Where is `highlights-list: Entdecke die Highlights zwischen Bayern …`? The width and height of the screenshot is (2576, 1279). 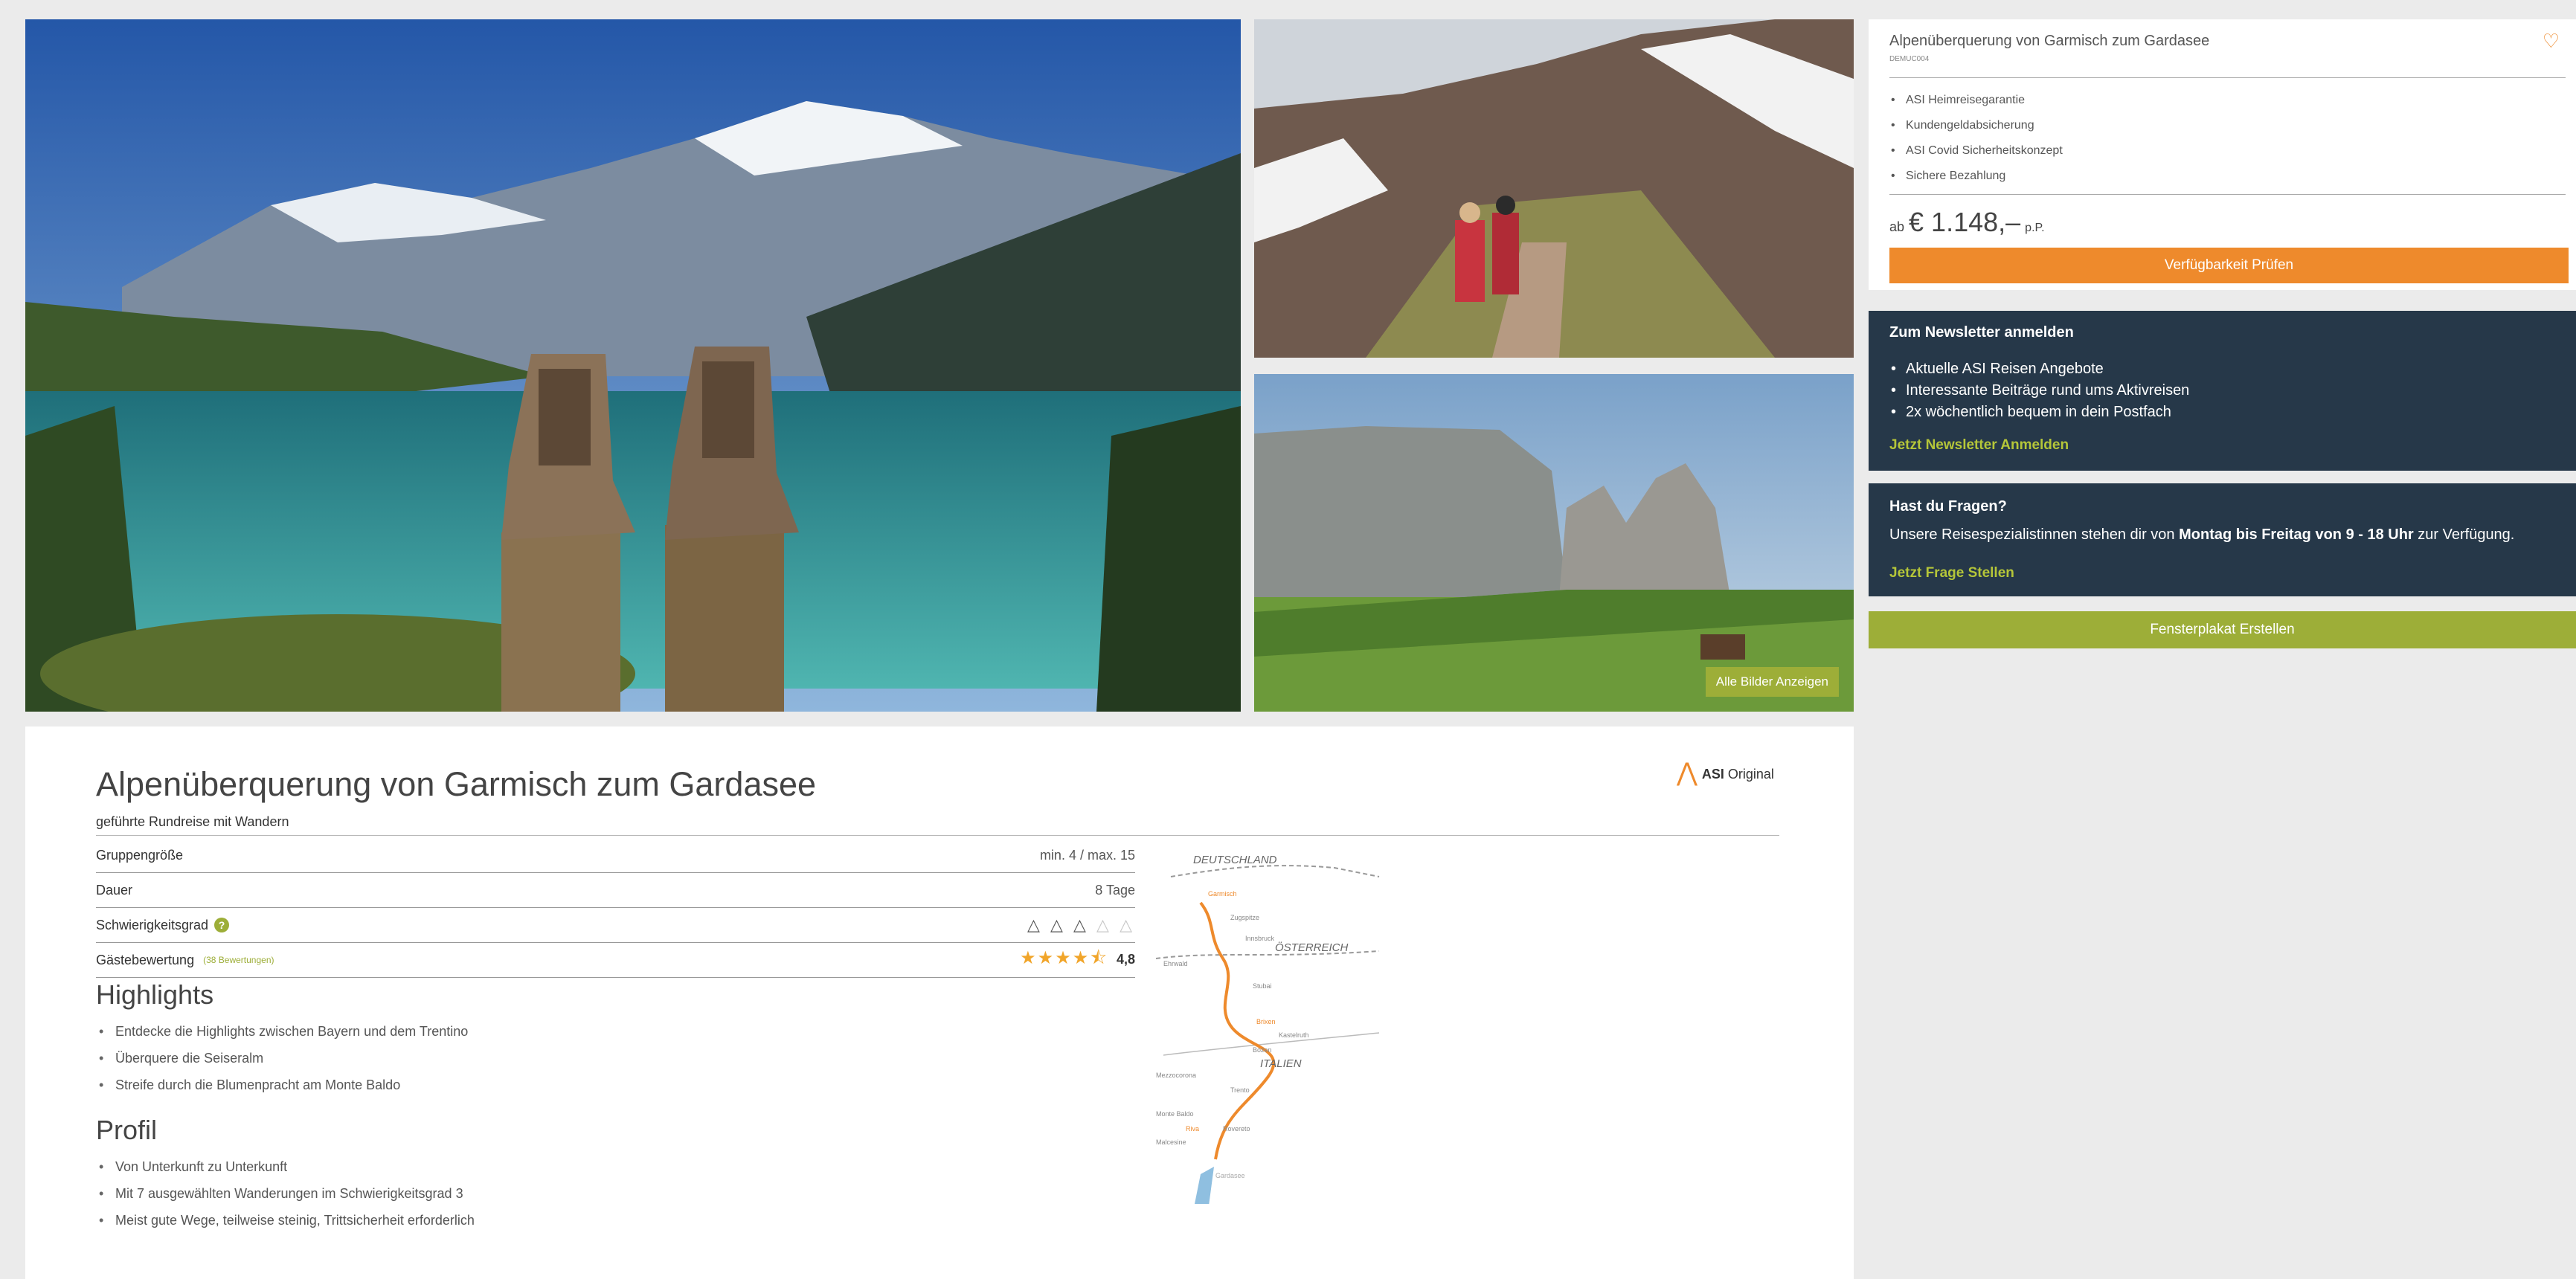 highlights-list: Entdecke die Highlights zwischen Bayern … is located at coordinates (282, 1058).